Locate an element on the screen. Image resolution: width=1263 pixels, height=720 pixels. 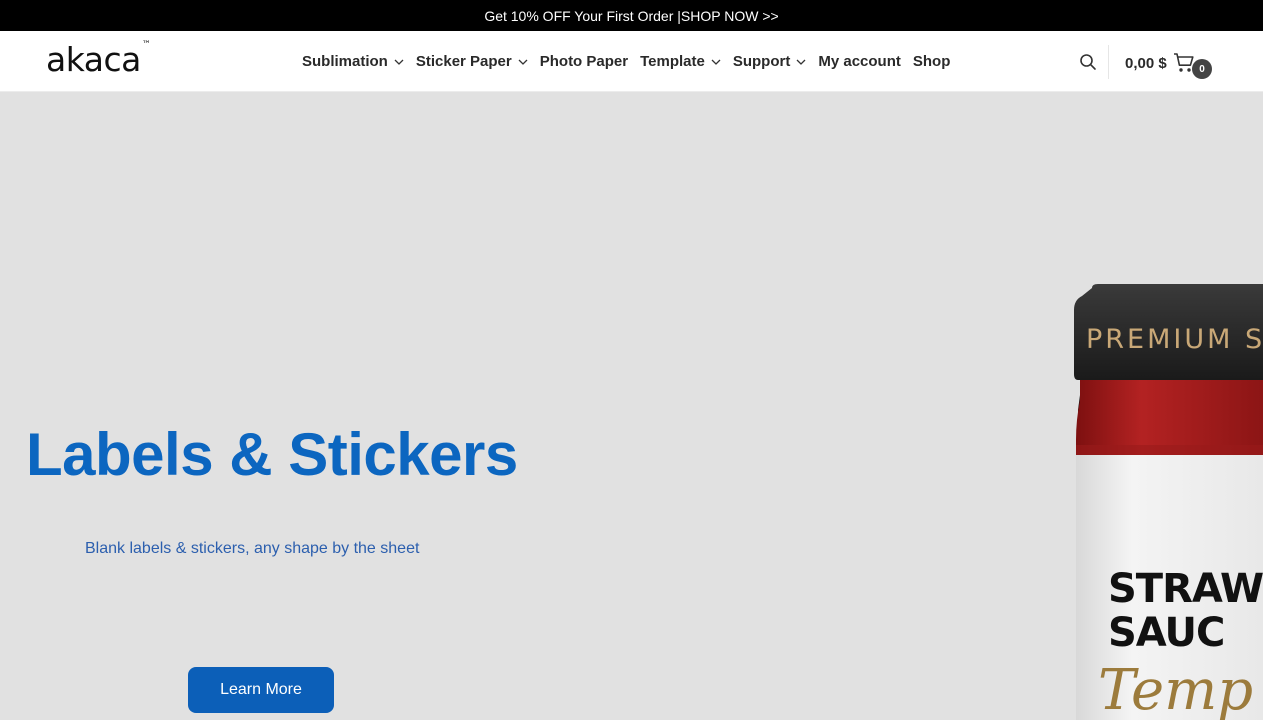
nav-label: Photo Paper is located at coordinates (584, 61).